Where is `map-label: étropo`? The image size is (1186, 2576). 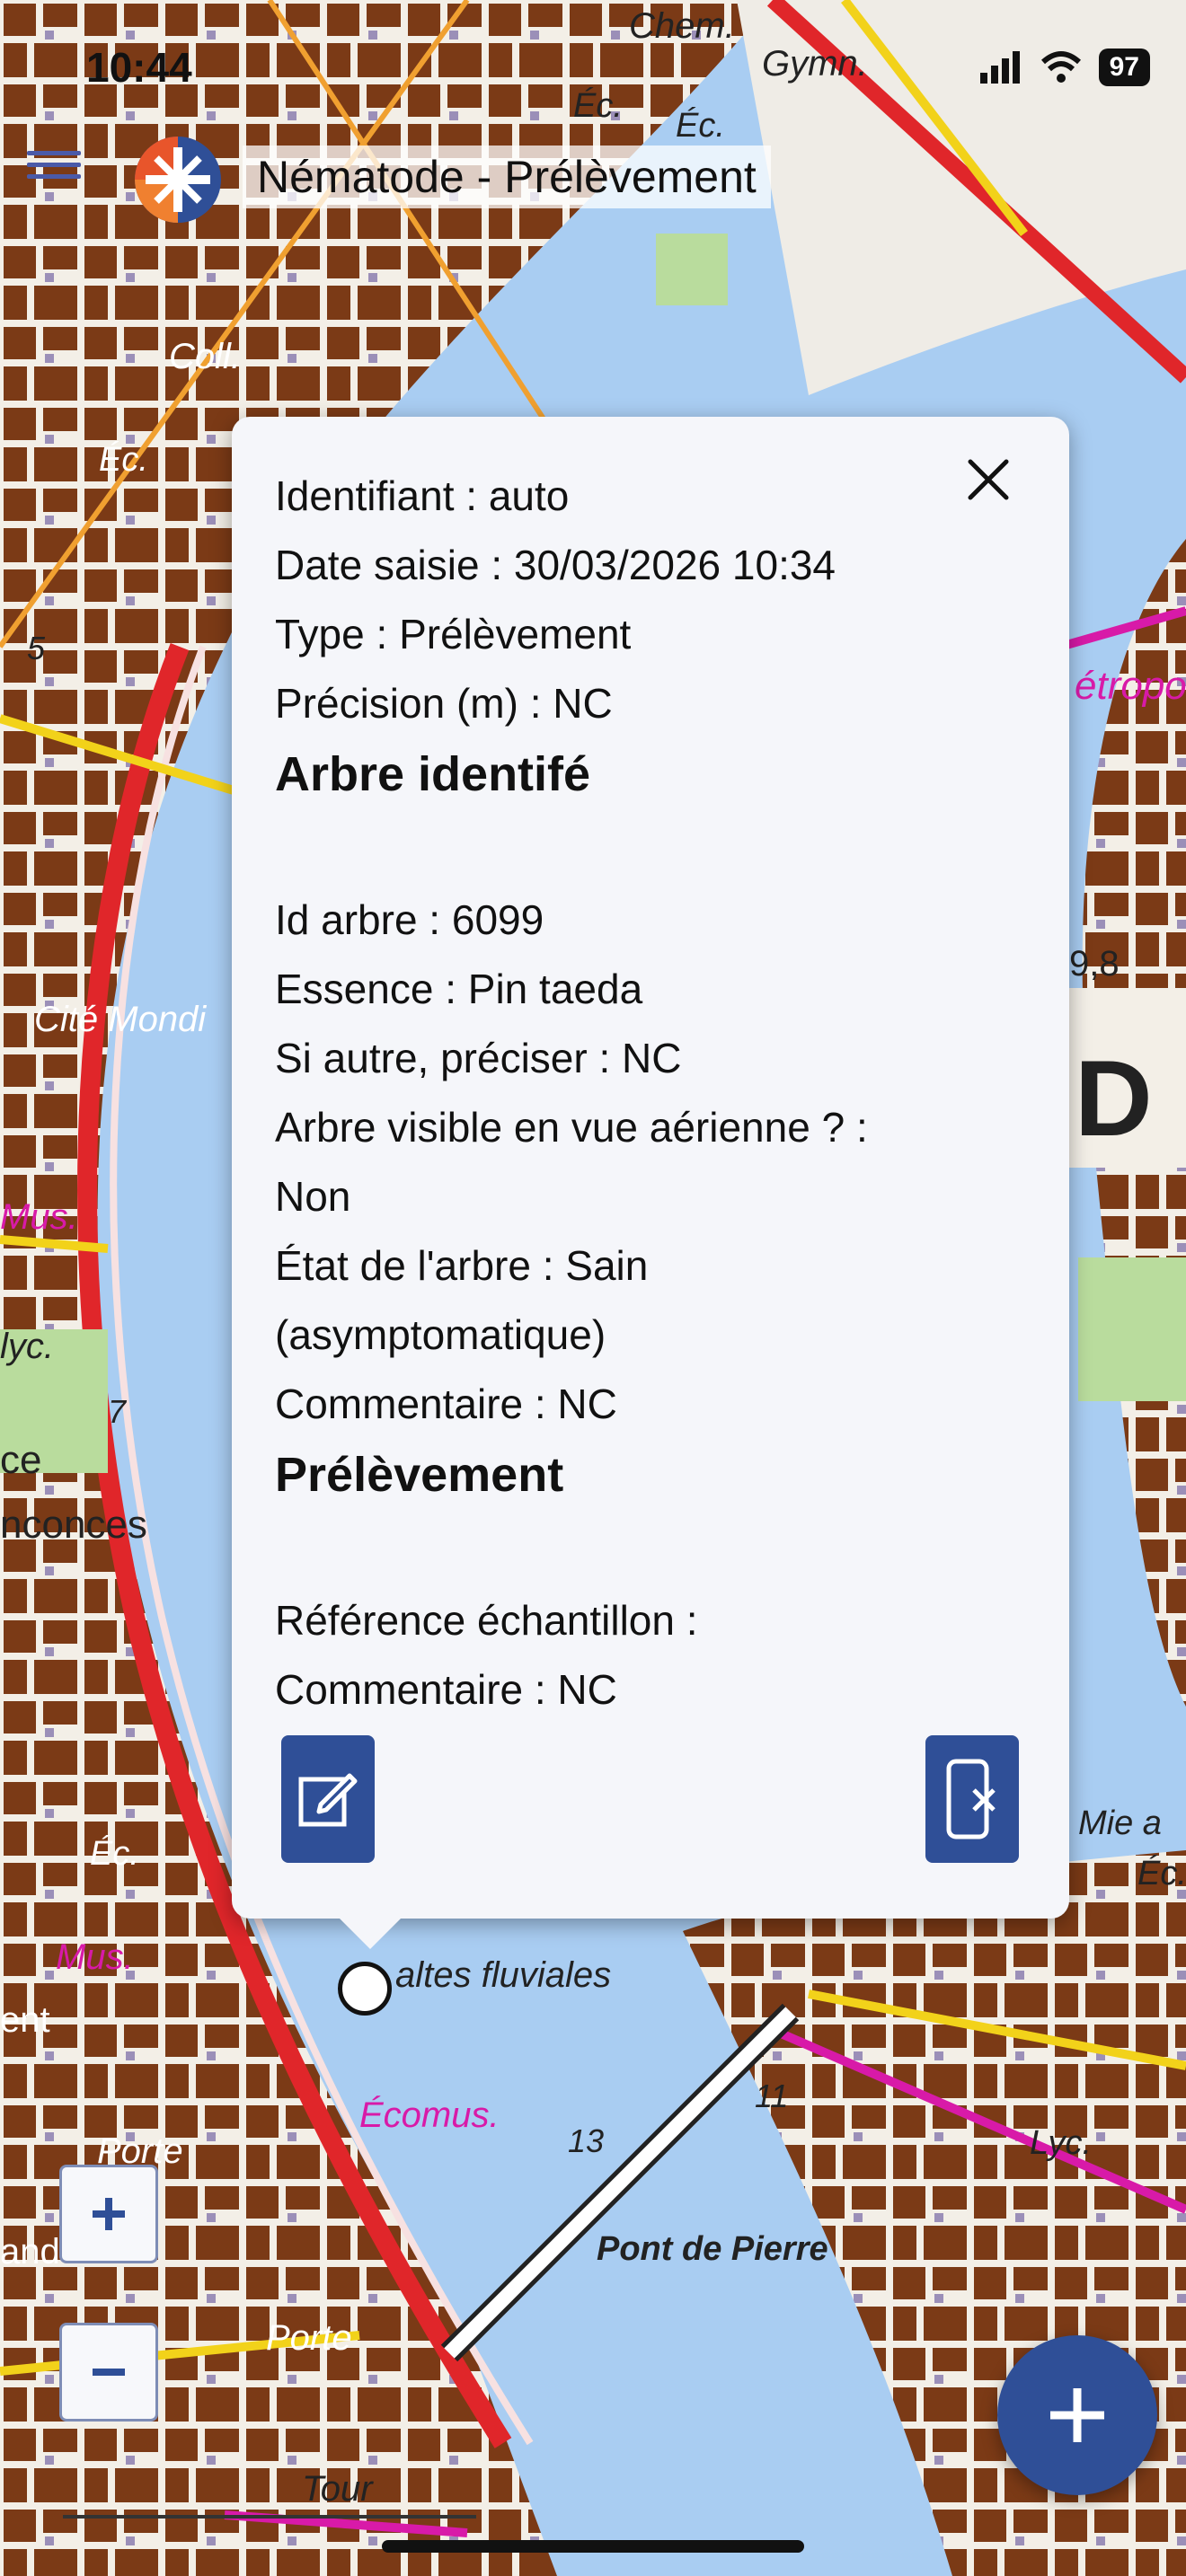 map-label: étropo is located at coordinates (1130, 686).